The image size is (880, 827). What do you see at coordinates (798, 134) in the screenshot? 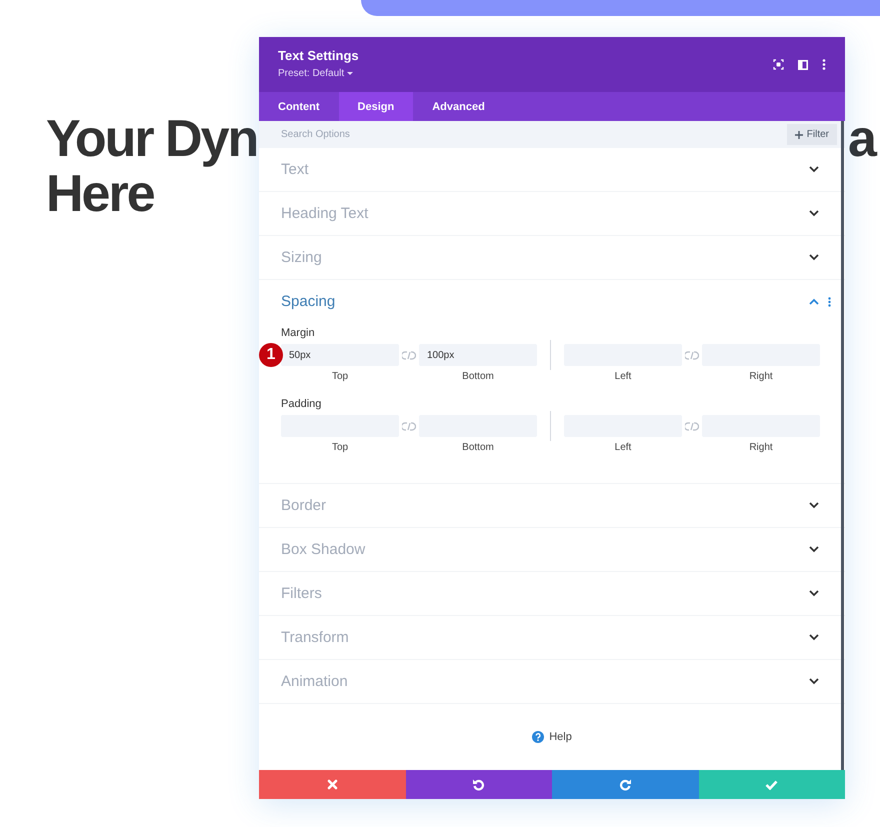
I see `plus-icon` at bounding box center [798, 134].